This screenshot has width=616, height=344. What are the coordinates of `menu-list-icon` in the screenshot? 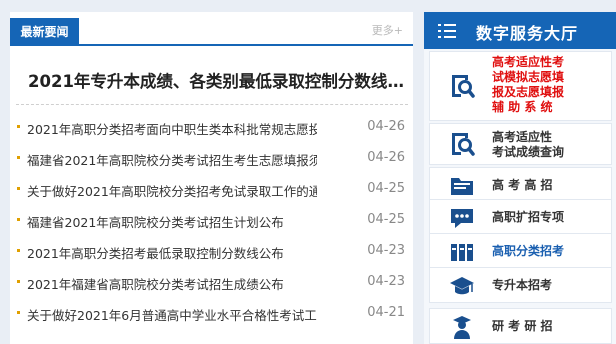 It's located at (447, 31).